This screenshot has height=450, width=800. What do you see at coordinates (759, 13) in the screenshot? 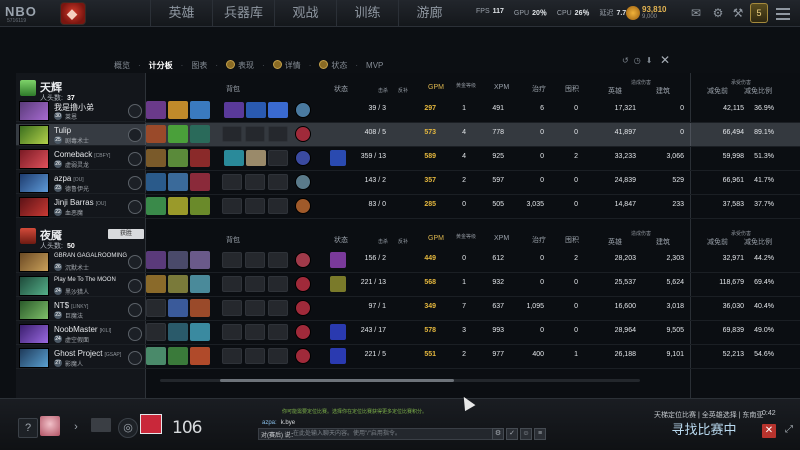
I see `level-badge: 5` at bounding box center [759, 13].